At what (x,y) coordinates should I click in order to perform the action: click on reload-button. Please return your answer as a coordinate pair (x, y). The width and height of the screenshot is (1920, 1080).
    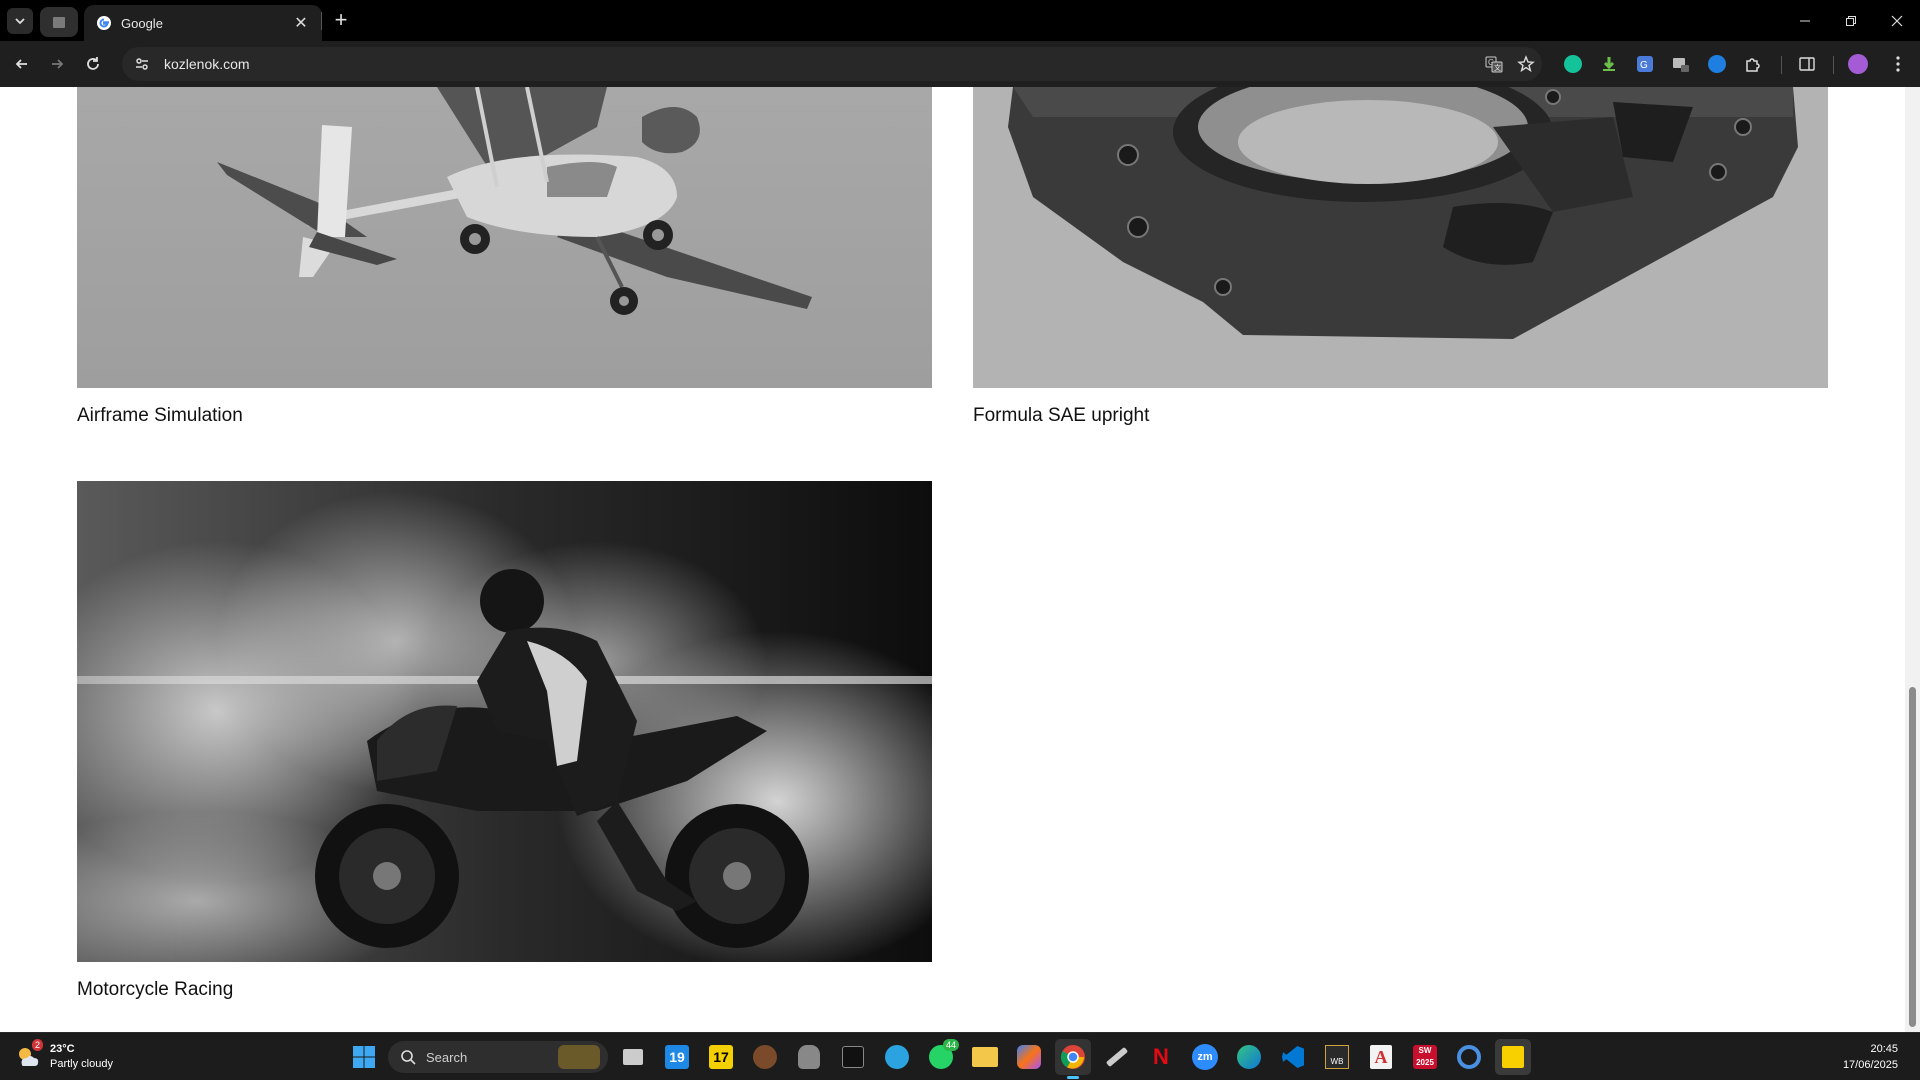
    Looking at the image, I should click on (93, 64).